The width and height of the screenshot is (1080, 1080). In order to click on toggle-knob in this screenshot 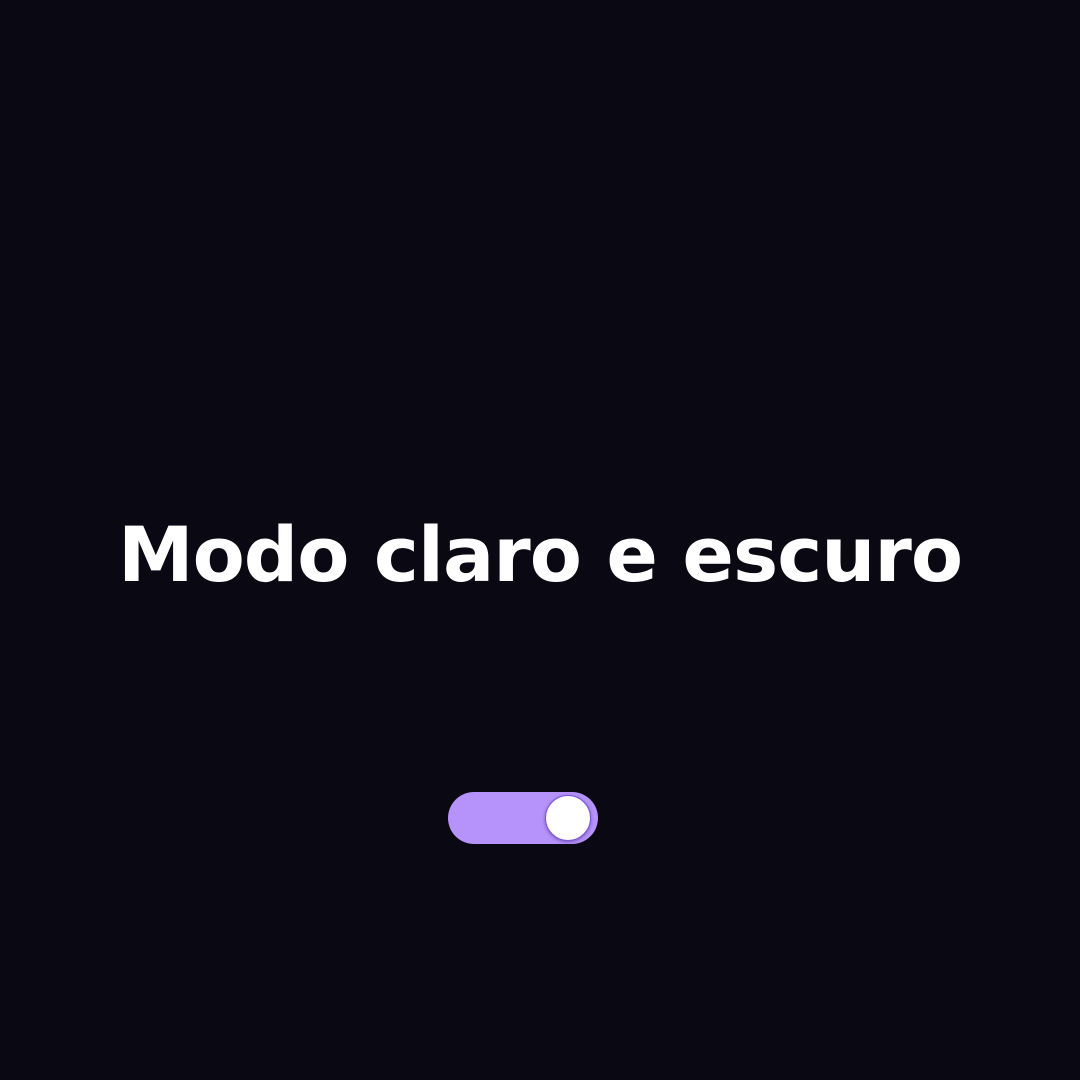, I will do `click(568, 818)`.